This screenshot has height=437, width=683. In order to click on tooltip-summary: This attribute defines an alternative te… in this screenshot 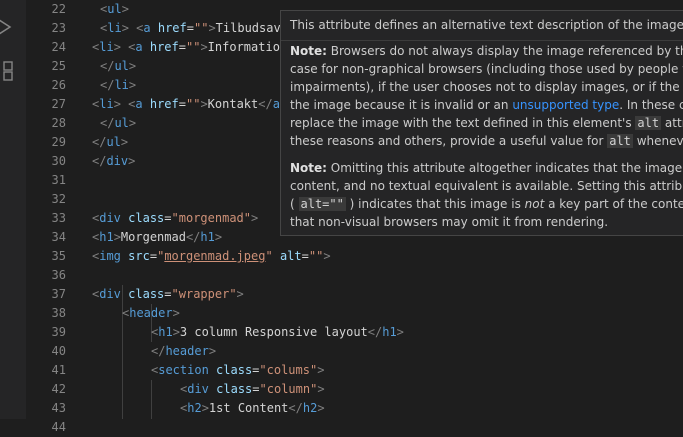, I will do `click(486, 25)`.